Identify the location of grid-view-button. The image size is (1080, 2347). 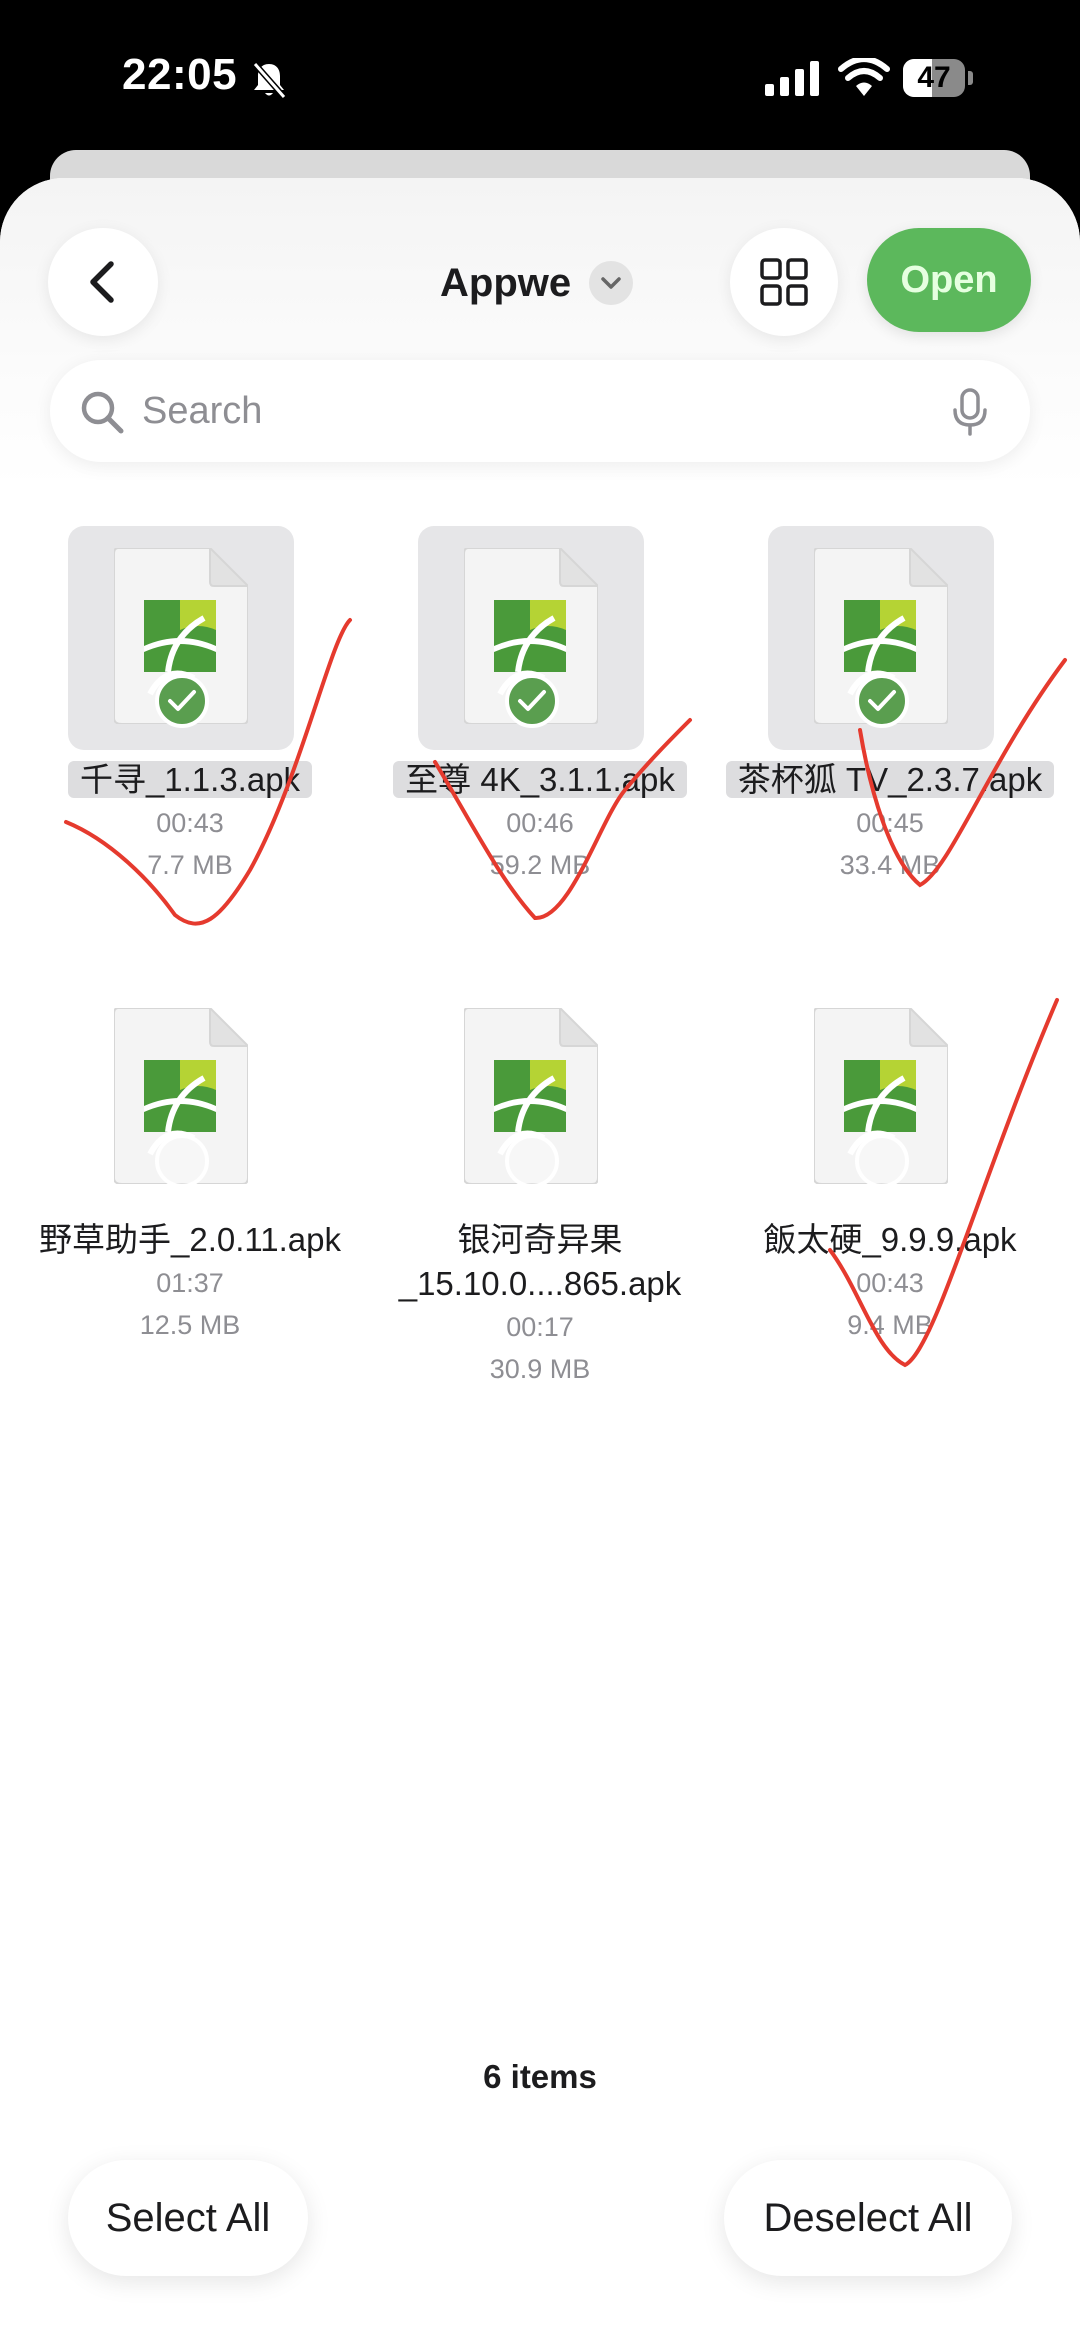
(784, 282).